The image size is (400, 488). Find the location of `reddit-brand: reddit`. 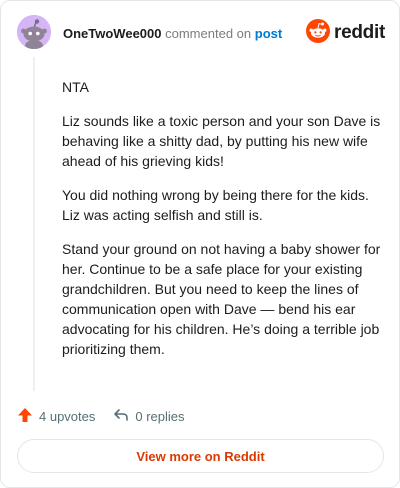

reddit-brand: reddit is located at coordinates (345, 33).